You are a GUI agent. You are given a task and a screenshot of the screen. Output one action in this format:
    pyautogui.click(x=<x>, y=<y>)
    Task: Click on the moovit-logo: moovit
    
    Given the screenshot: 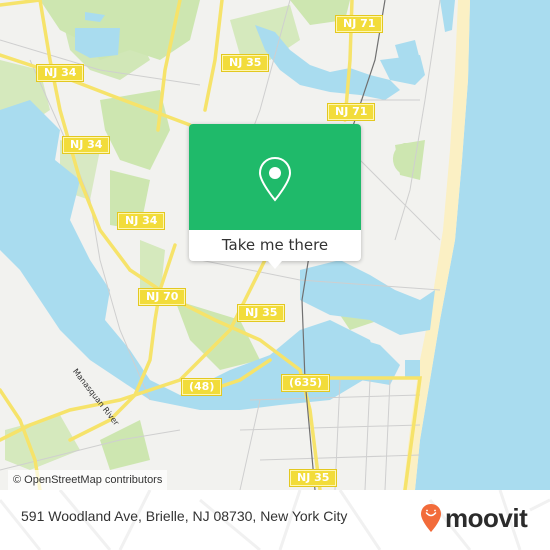 What is the action you would take?
    pyautogui.click(x=474, y=518)
    